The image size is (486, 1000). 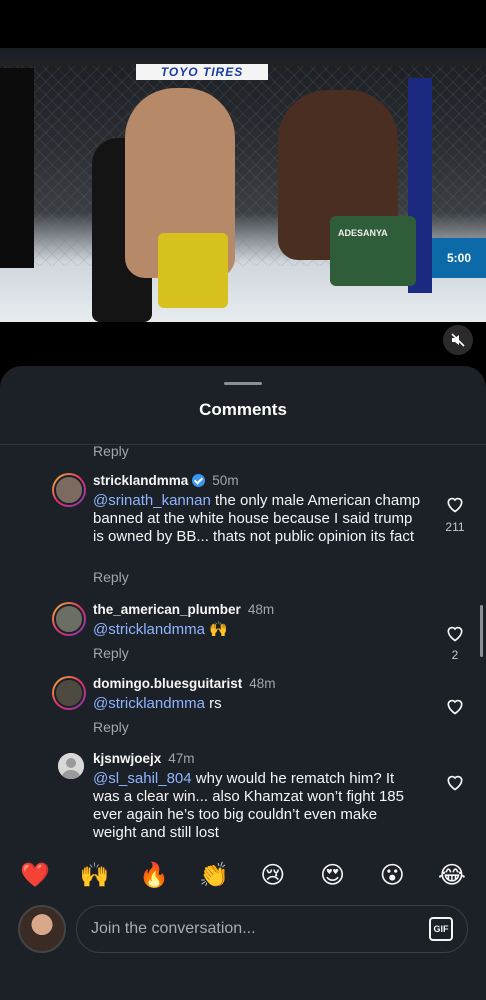 I want to click on verified-badge-icon, so click(x=199, y=480).